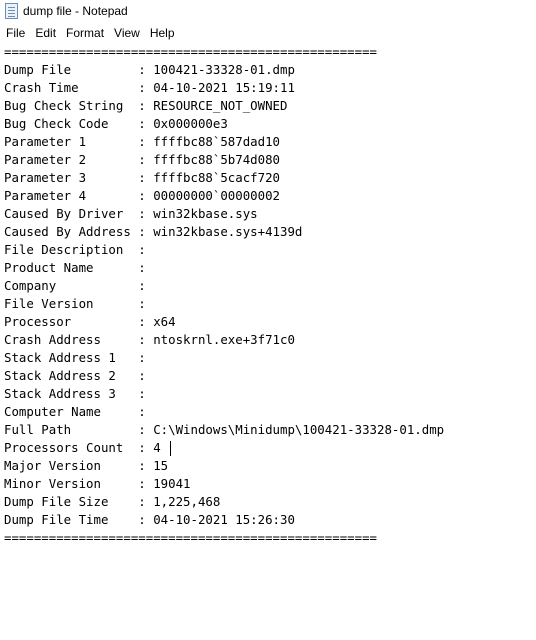  What do you see at coordinates (270, 448) in the screenshot?
I see `text-line: Processors Count : 4` at bounding box center [270, 448].